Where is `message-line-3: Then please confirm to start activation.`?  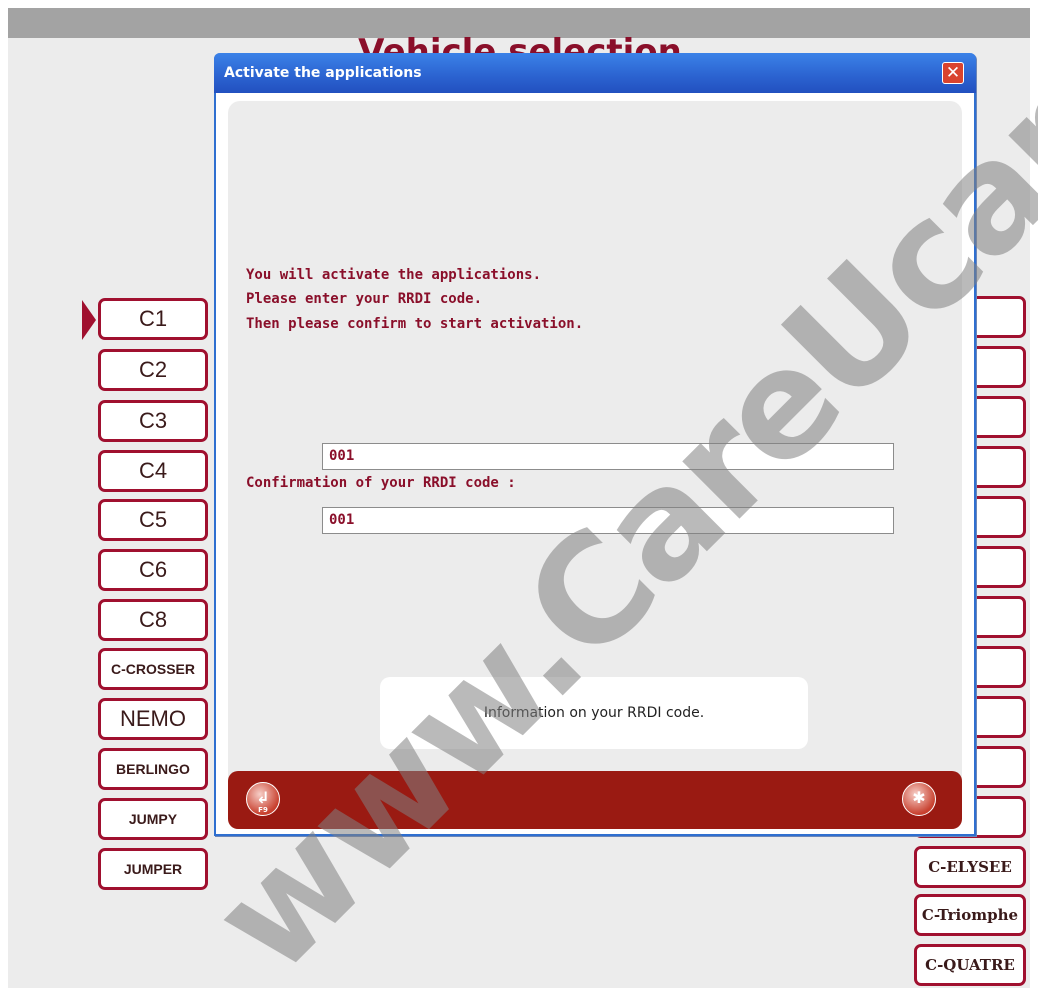 message-line-3: Then please confirm to start activation. is located at coordinates (415, 324).